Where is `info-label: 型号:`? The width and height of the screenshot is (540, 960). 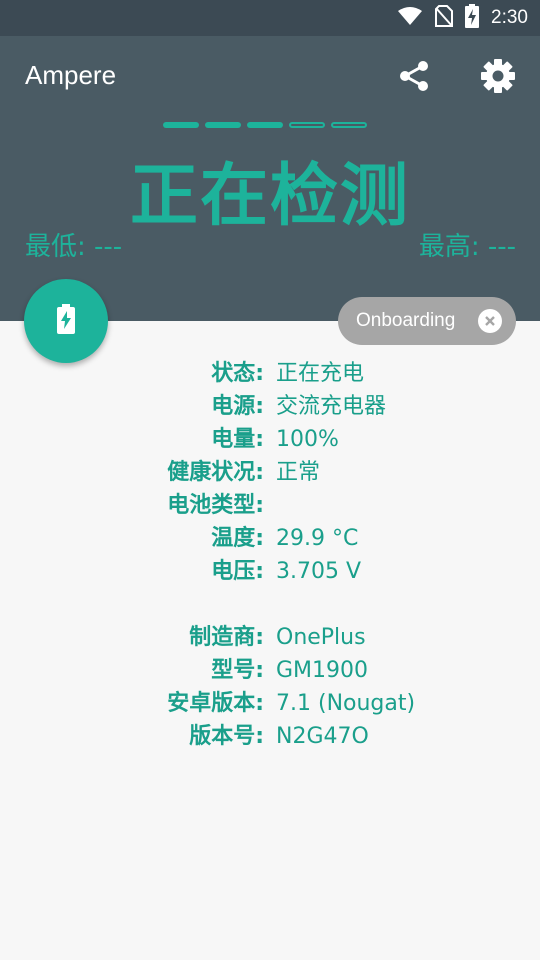 info-label: 型号: is located at coordinates (237, 670).